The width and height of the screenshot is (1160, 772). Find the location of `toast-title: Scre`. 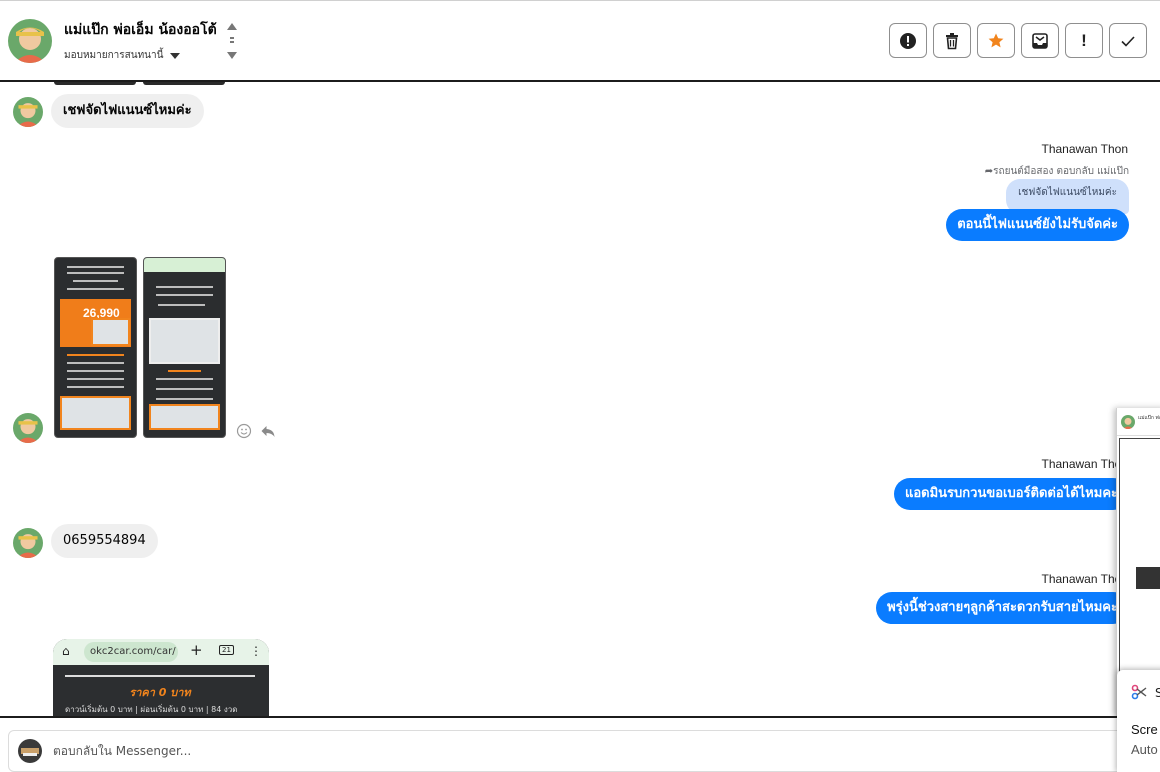

toast-title: Scre is located at coordinates (1144, 729).